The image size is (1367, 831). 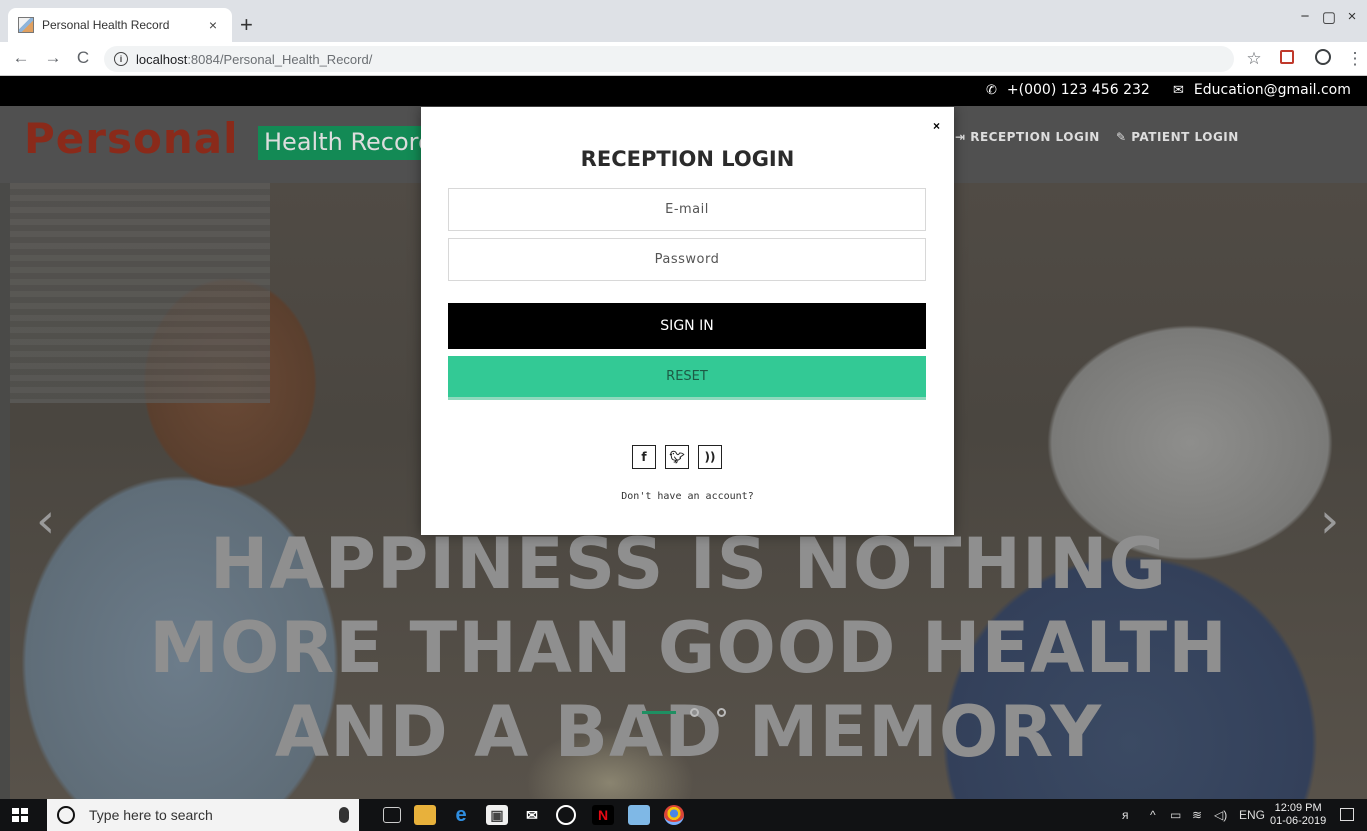 What do you see at coordinates (688, 564) in the screenshot?
I see `hero-line-1: HAPPINESS IS NOTHING` at bounding box center [688, 564].